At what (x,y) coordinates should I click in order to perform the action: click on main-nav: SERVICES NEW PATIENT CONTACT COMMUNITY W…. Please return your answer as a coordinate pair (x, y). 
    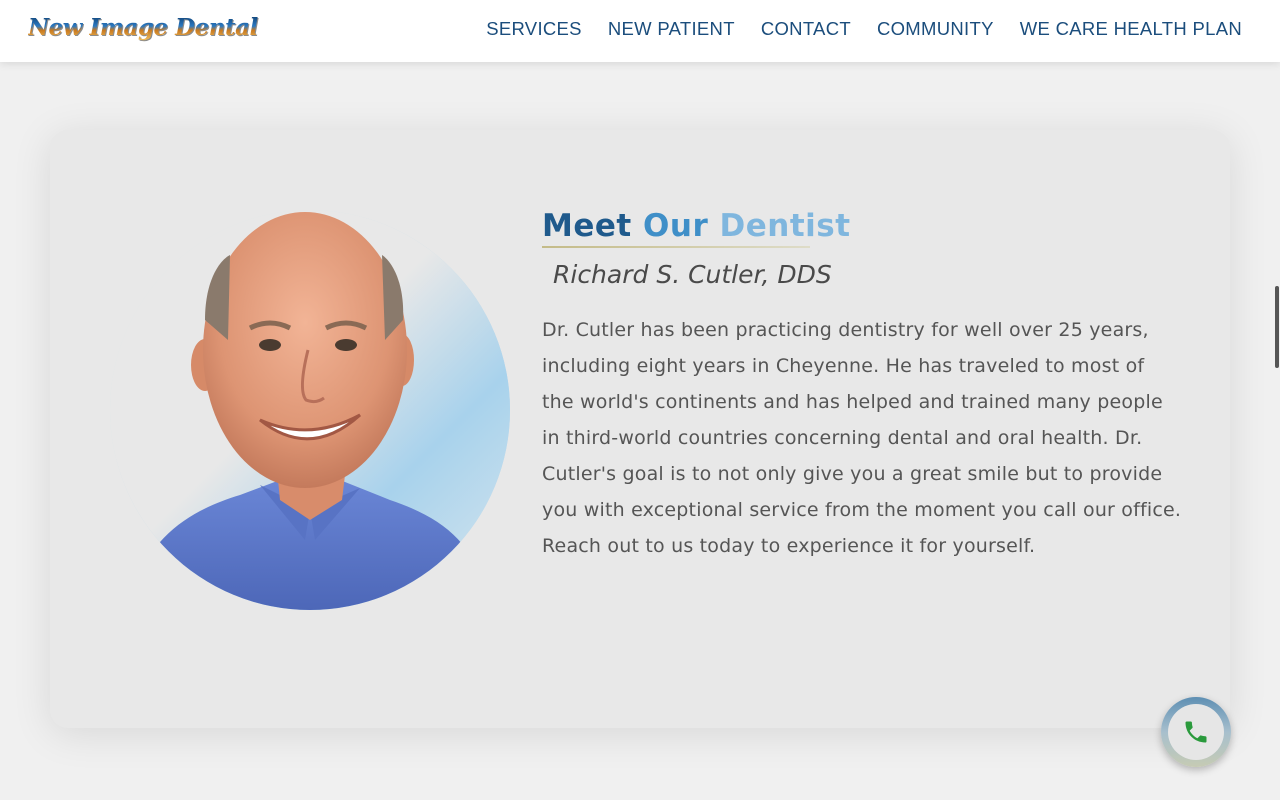
    Looking at the image, I should click on (864, 29).